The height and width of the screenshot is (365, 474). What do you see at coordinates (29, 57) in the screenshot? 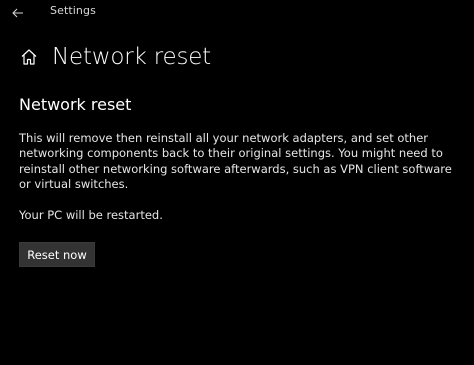
I see `home-icon` at bounding box center [29, 57].